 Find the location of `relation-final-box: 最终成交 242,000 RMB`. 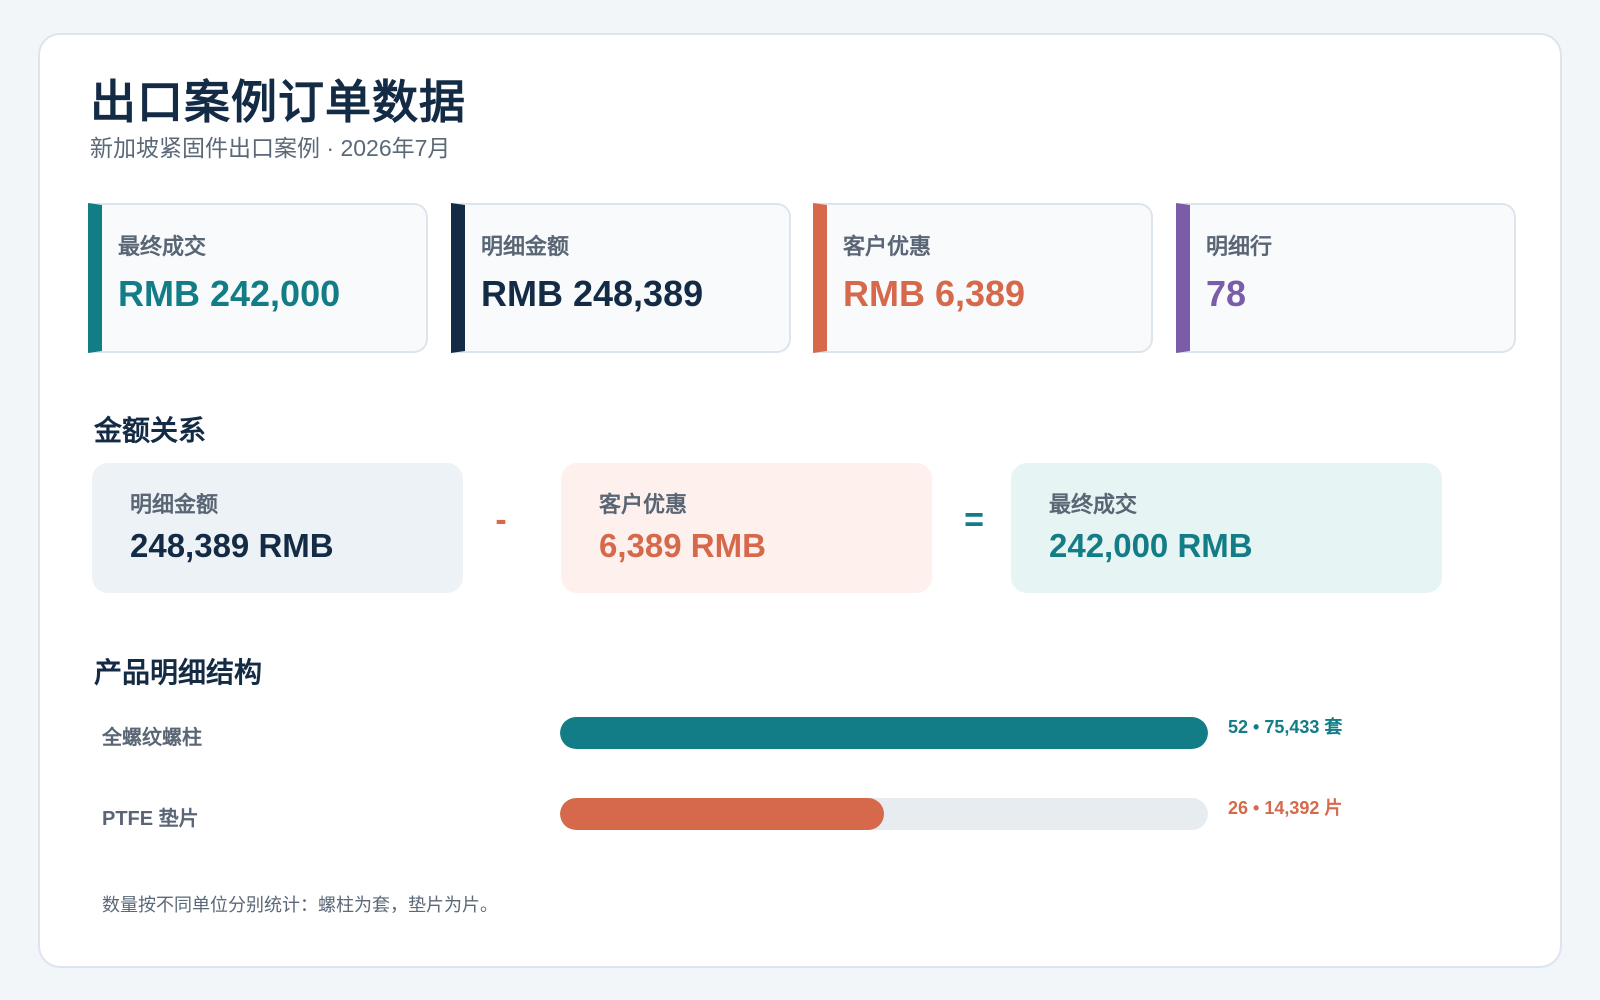

relation-final-box: 最终成交 242,000 RMB is located at coordinates (1226, 528).